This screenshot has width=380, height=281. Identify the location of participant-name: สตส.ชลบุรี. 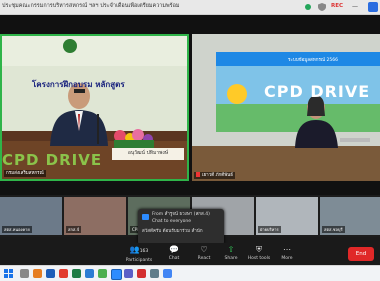
(333, 229).